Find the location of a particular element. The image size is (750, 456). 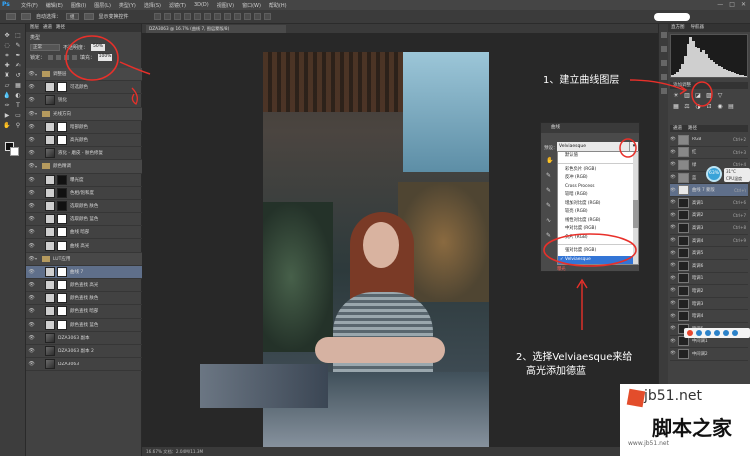

preset-option: 反冲 (RGB) is located at coordinates (598, 178).